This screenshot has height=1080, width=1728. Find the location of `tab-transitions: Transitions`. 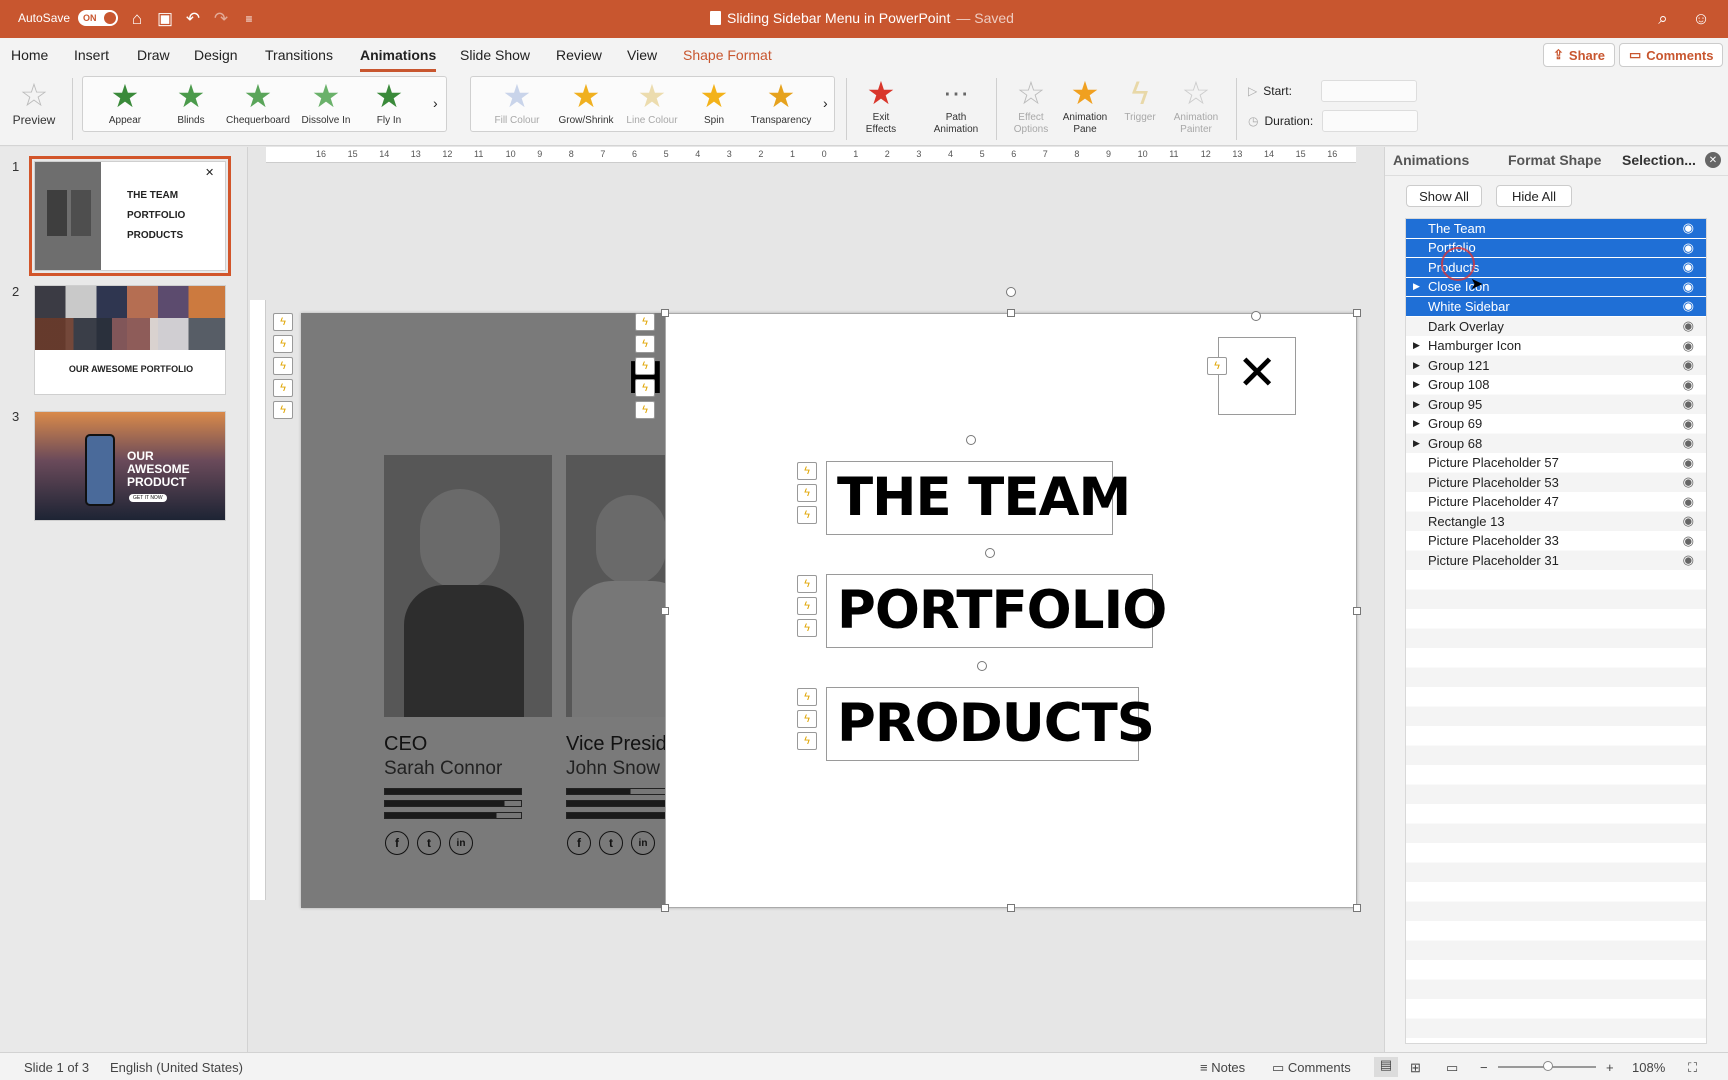

tab-transitions: Transitions is located at coordinates (299, 55).